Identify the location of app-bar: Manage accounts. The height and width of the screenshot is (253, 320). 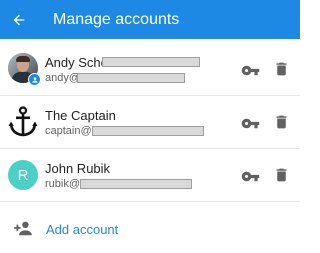
(150, 19).